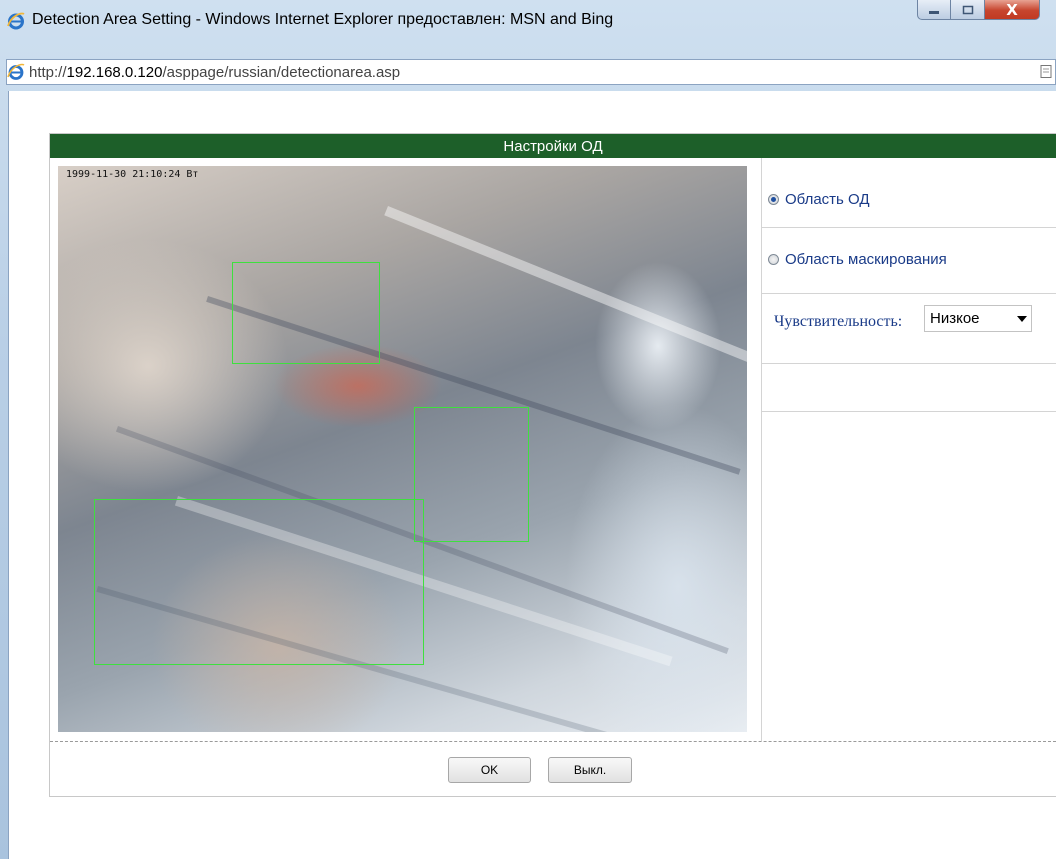 Image resolution: width=1056 pixels, height=859 pixels. I want to click on dropdown-arrow-icon, so click(1022, 319).